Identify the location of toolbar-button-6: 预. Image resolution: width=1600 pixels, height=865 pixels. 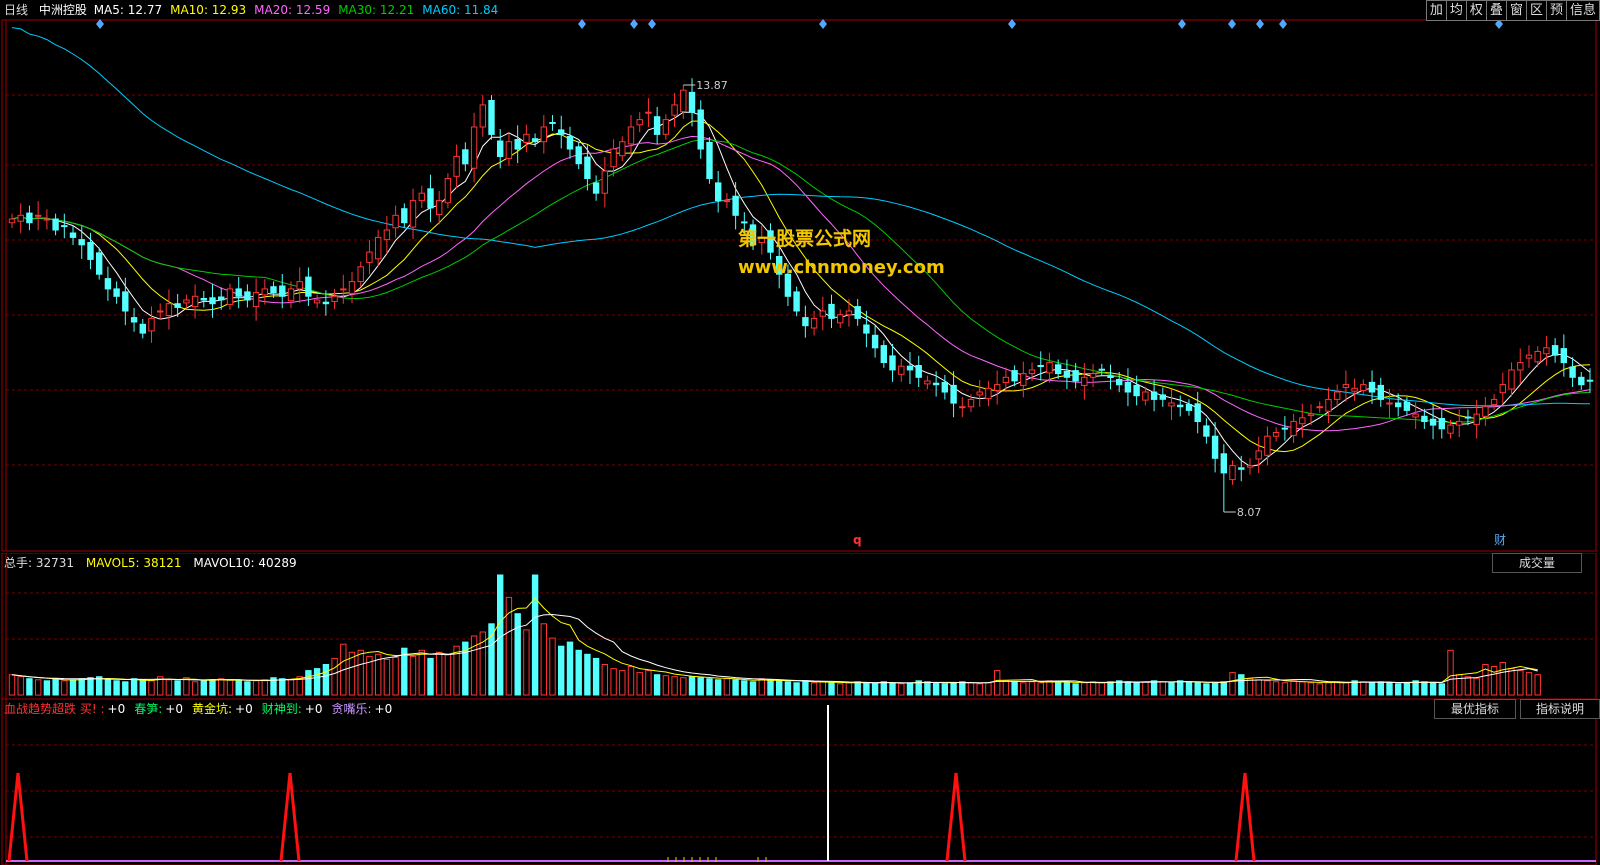
(1556, 10).